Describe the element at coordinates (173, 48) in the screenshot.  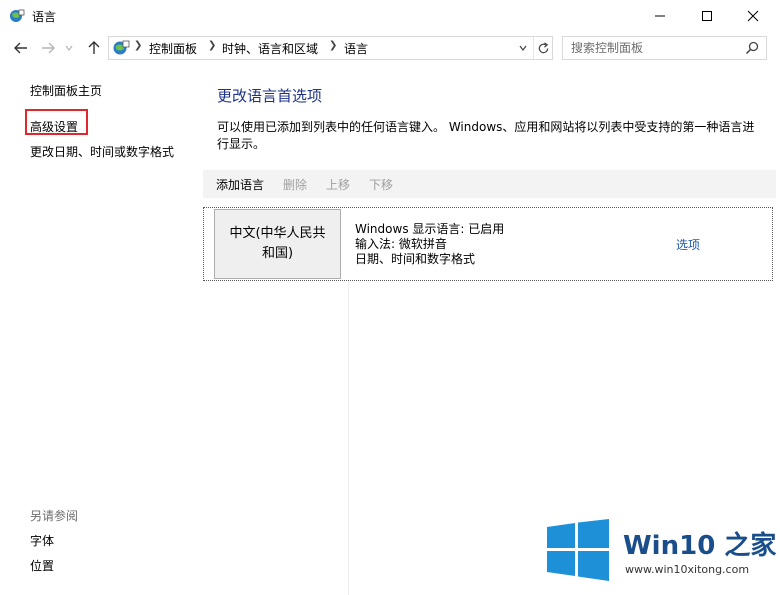
I see `breadcrumb-control-panel: 控制面板` at that location.